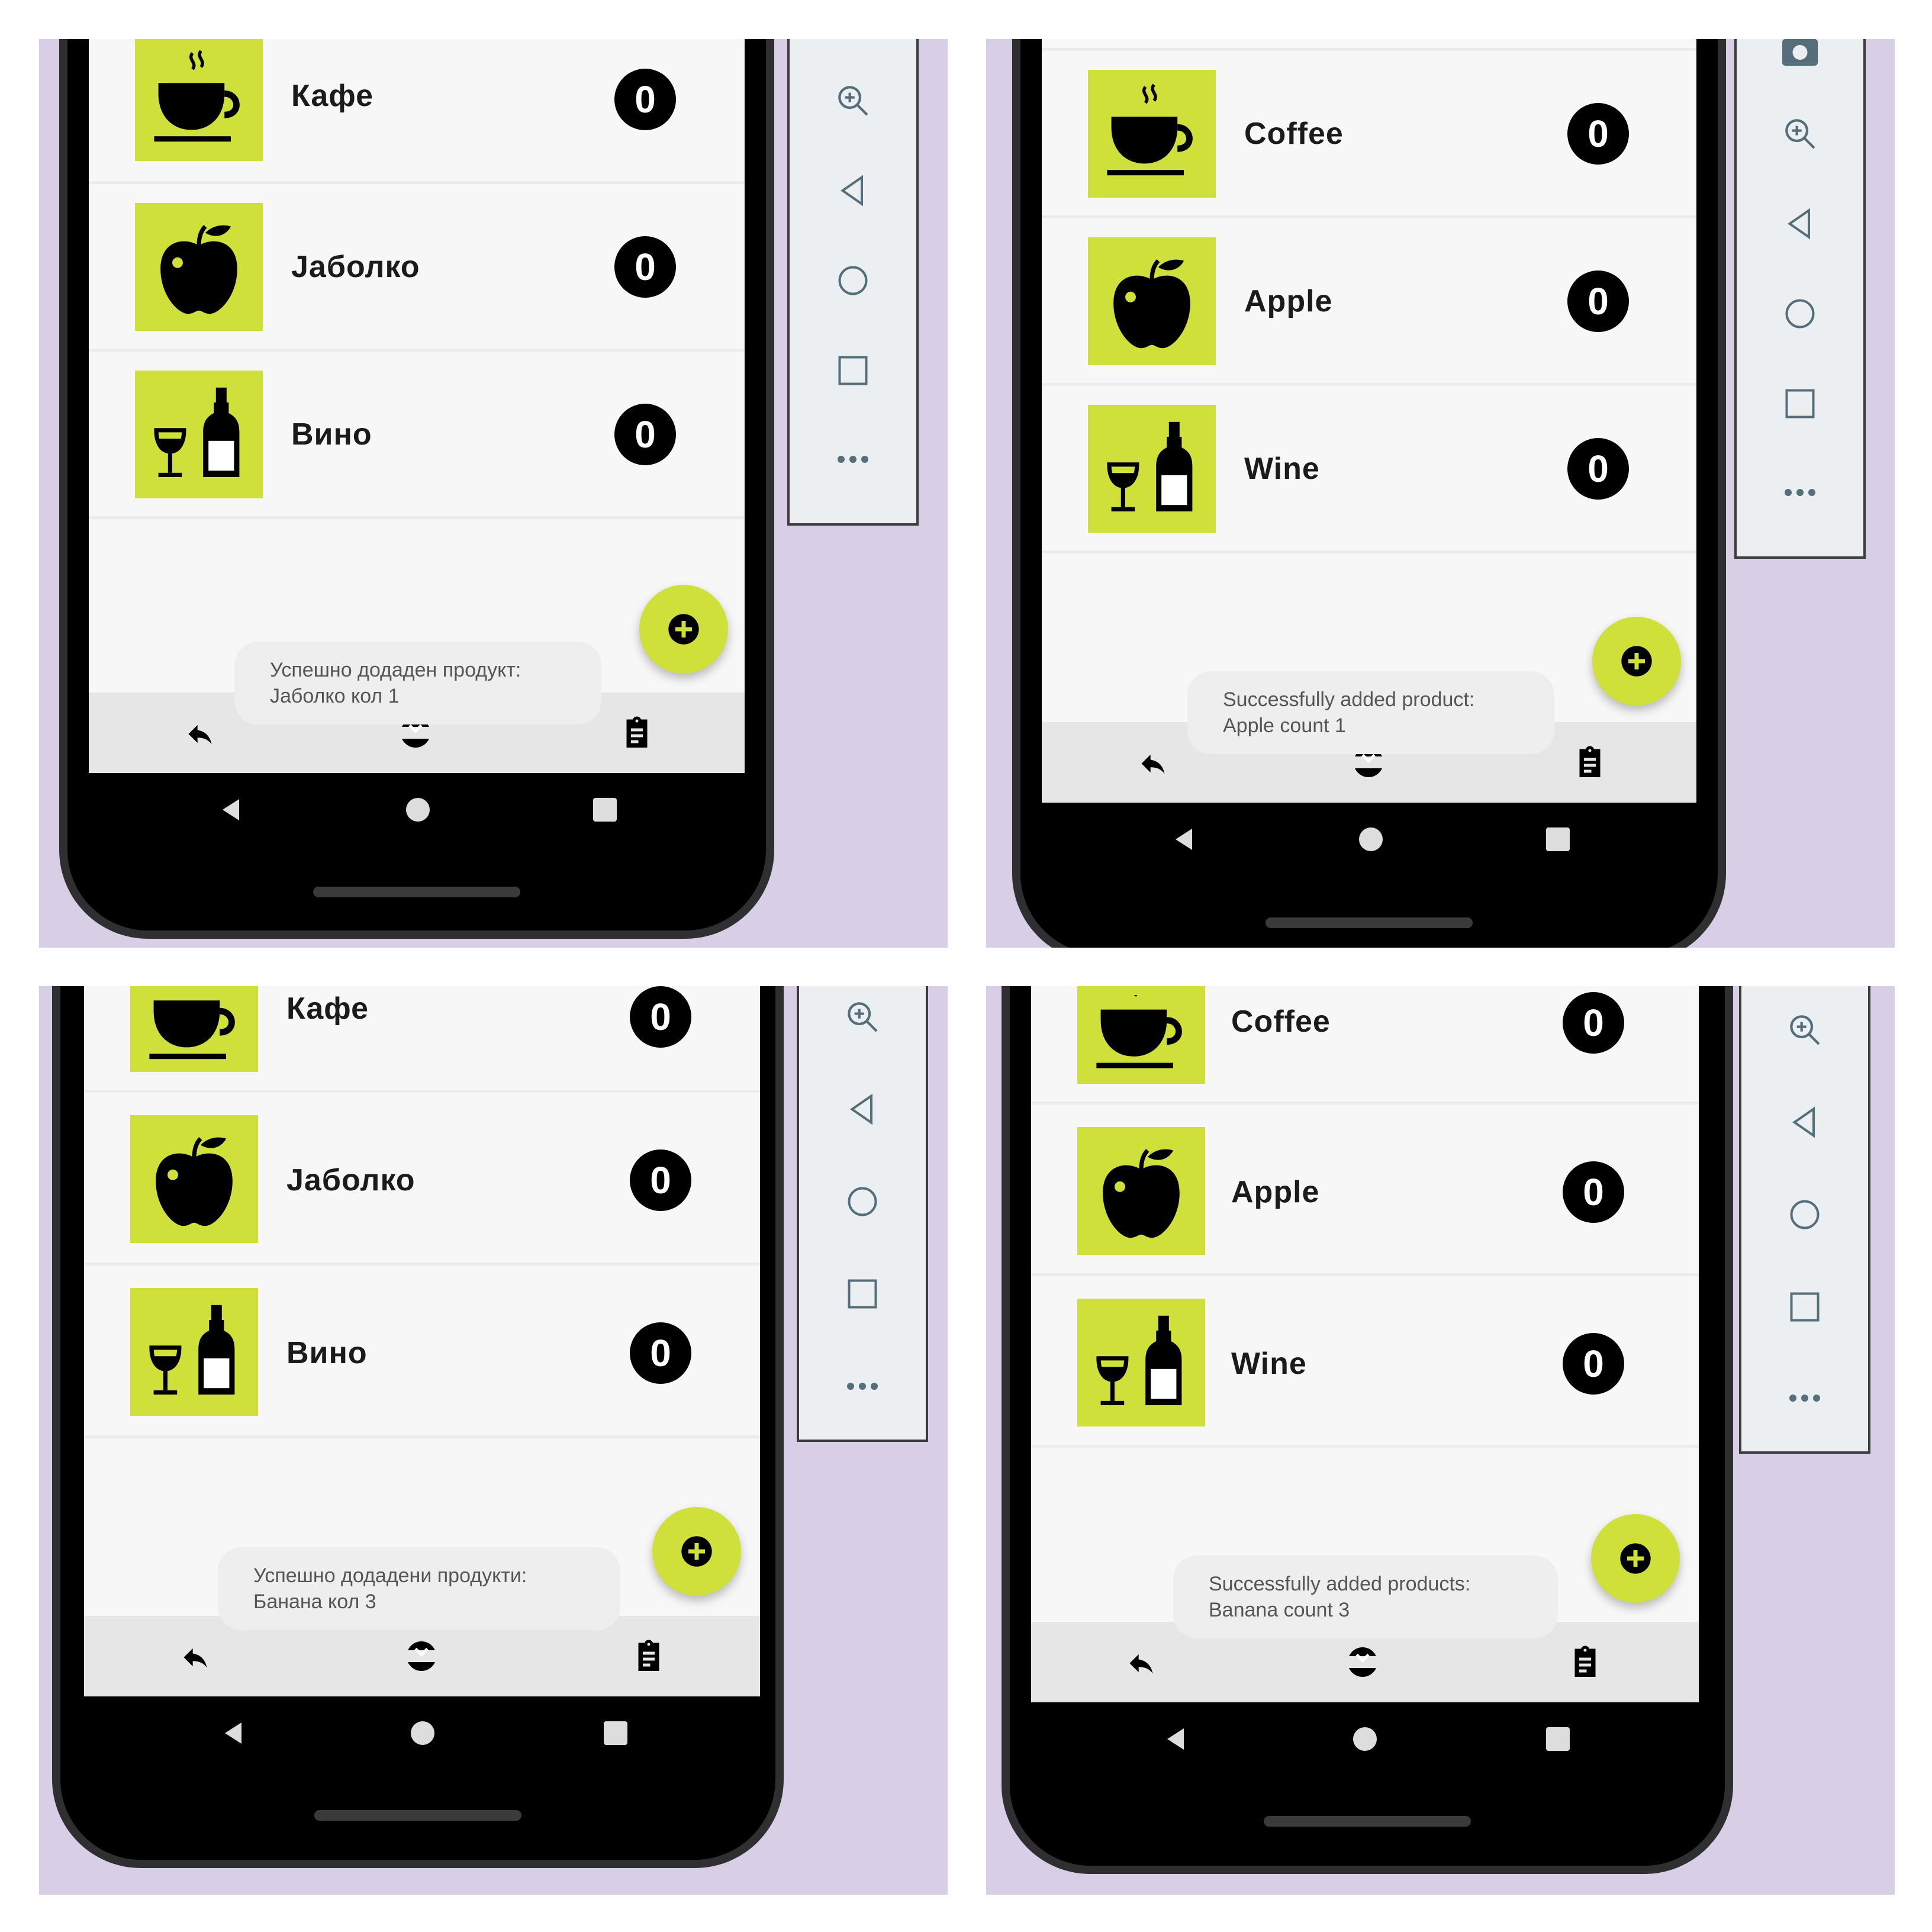 The image size is (1932, 1932). I want to click on product-name: Wine, so click(1282, 469).